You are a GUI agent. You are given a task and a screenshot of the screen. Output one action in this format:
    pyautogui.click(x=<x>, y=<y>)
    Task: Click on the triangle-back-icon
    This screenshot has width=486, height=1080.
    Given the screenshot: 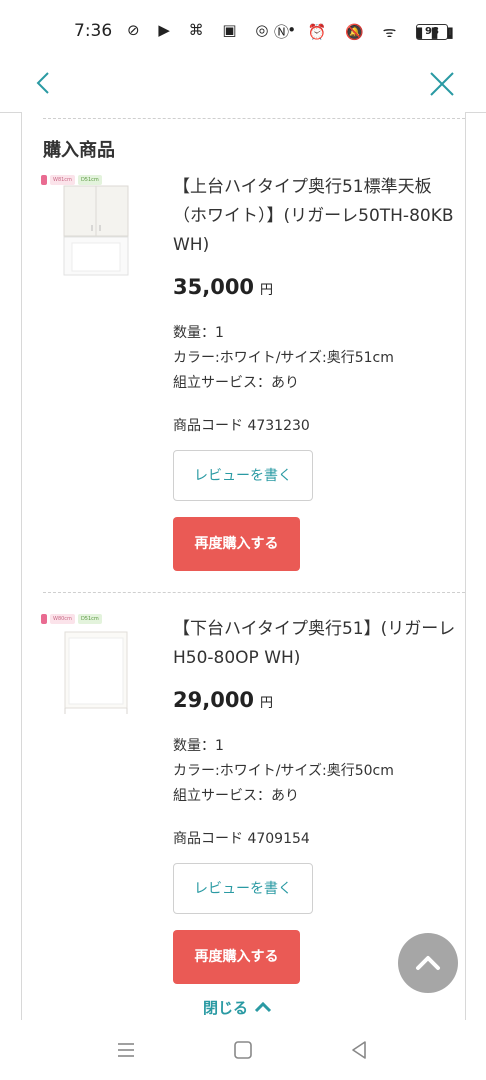 What is the action you would take?
    pyautogui.click(x=359, y=1050)
    